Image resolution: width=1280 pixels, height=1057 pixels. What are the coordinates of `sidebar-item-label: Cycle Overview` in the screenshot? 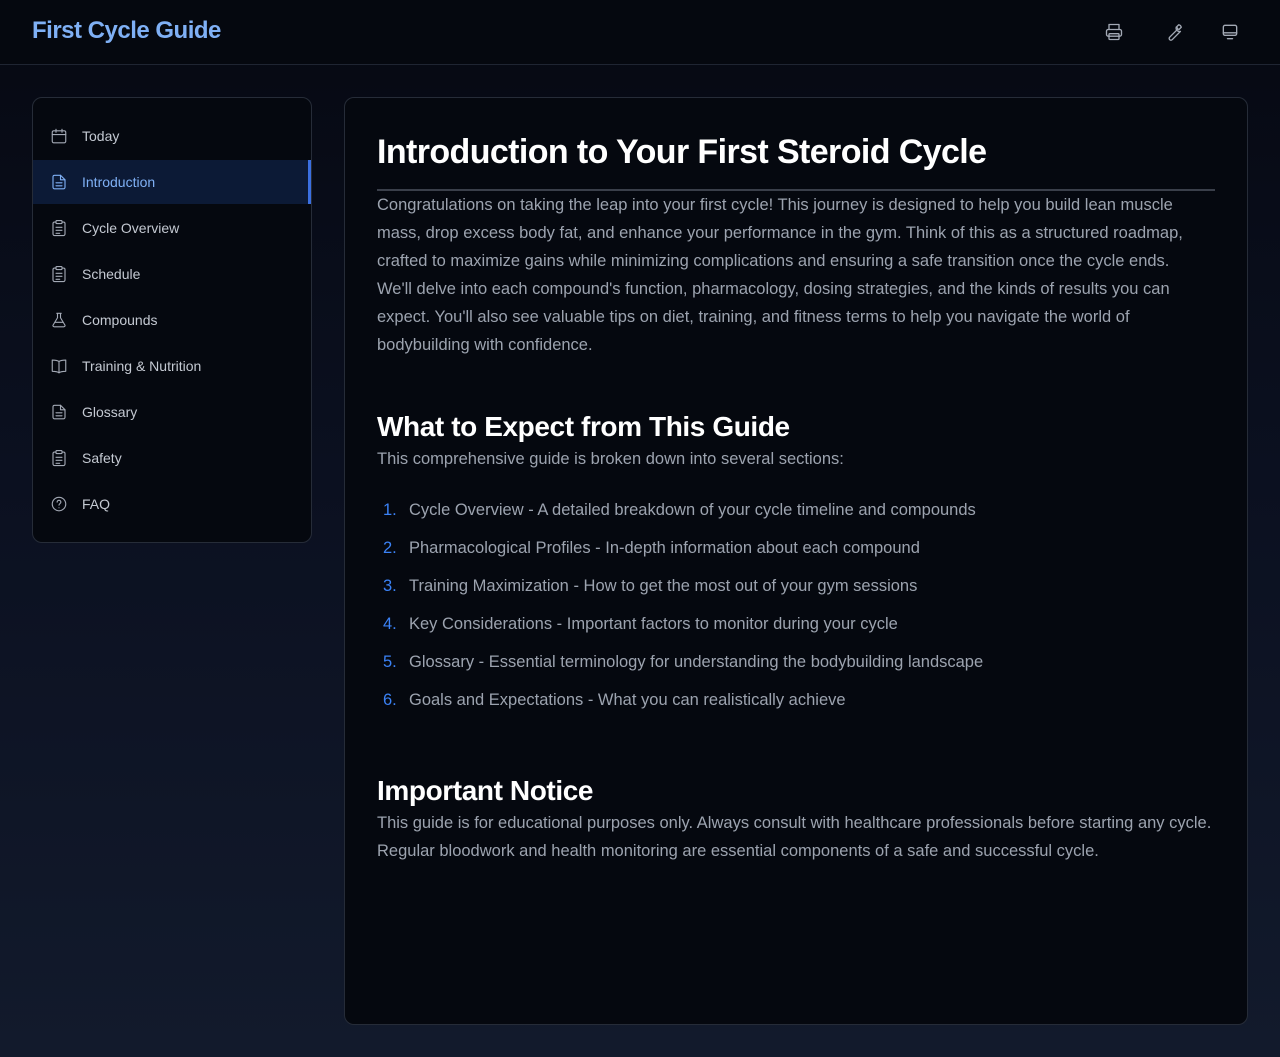 It's located at (131, 228).